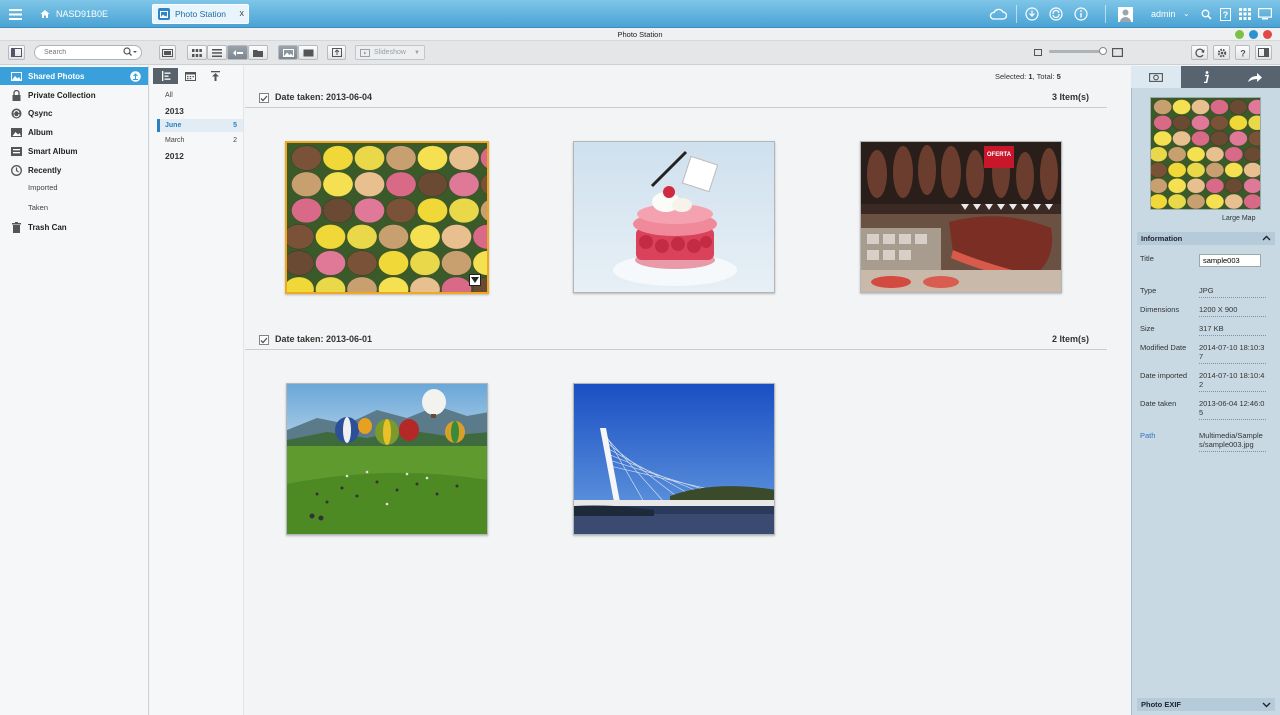 This screenshot has width=1280, height=715. Describe the element at coordinates (336, 52) in the screenshot. I see `upload-button` at that location.